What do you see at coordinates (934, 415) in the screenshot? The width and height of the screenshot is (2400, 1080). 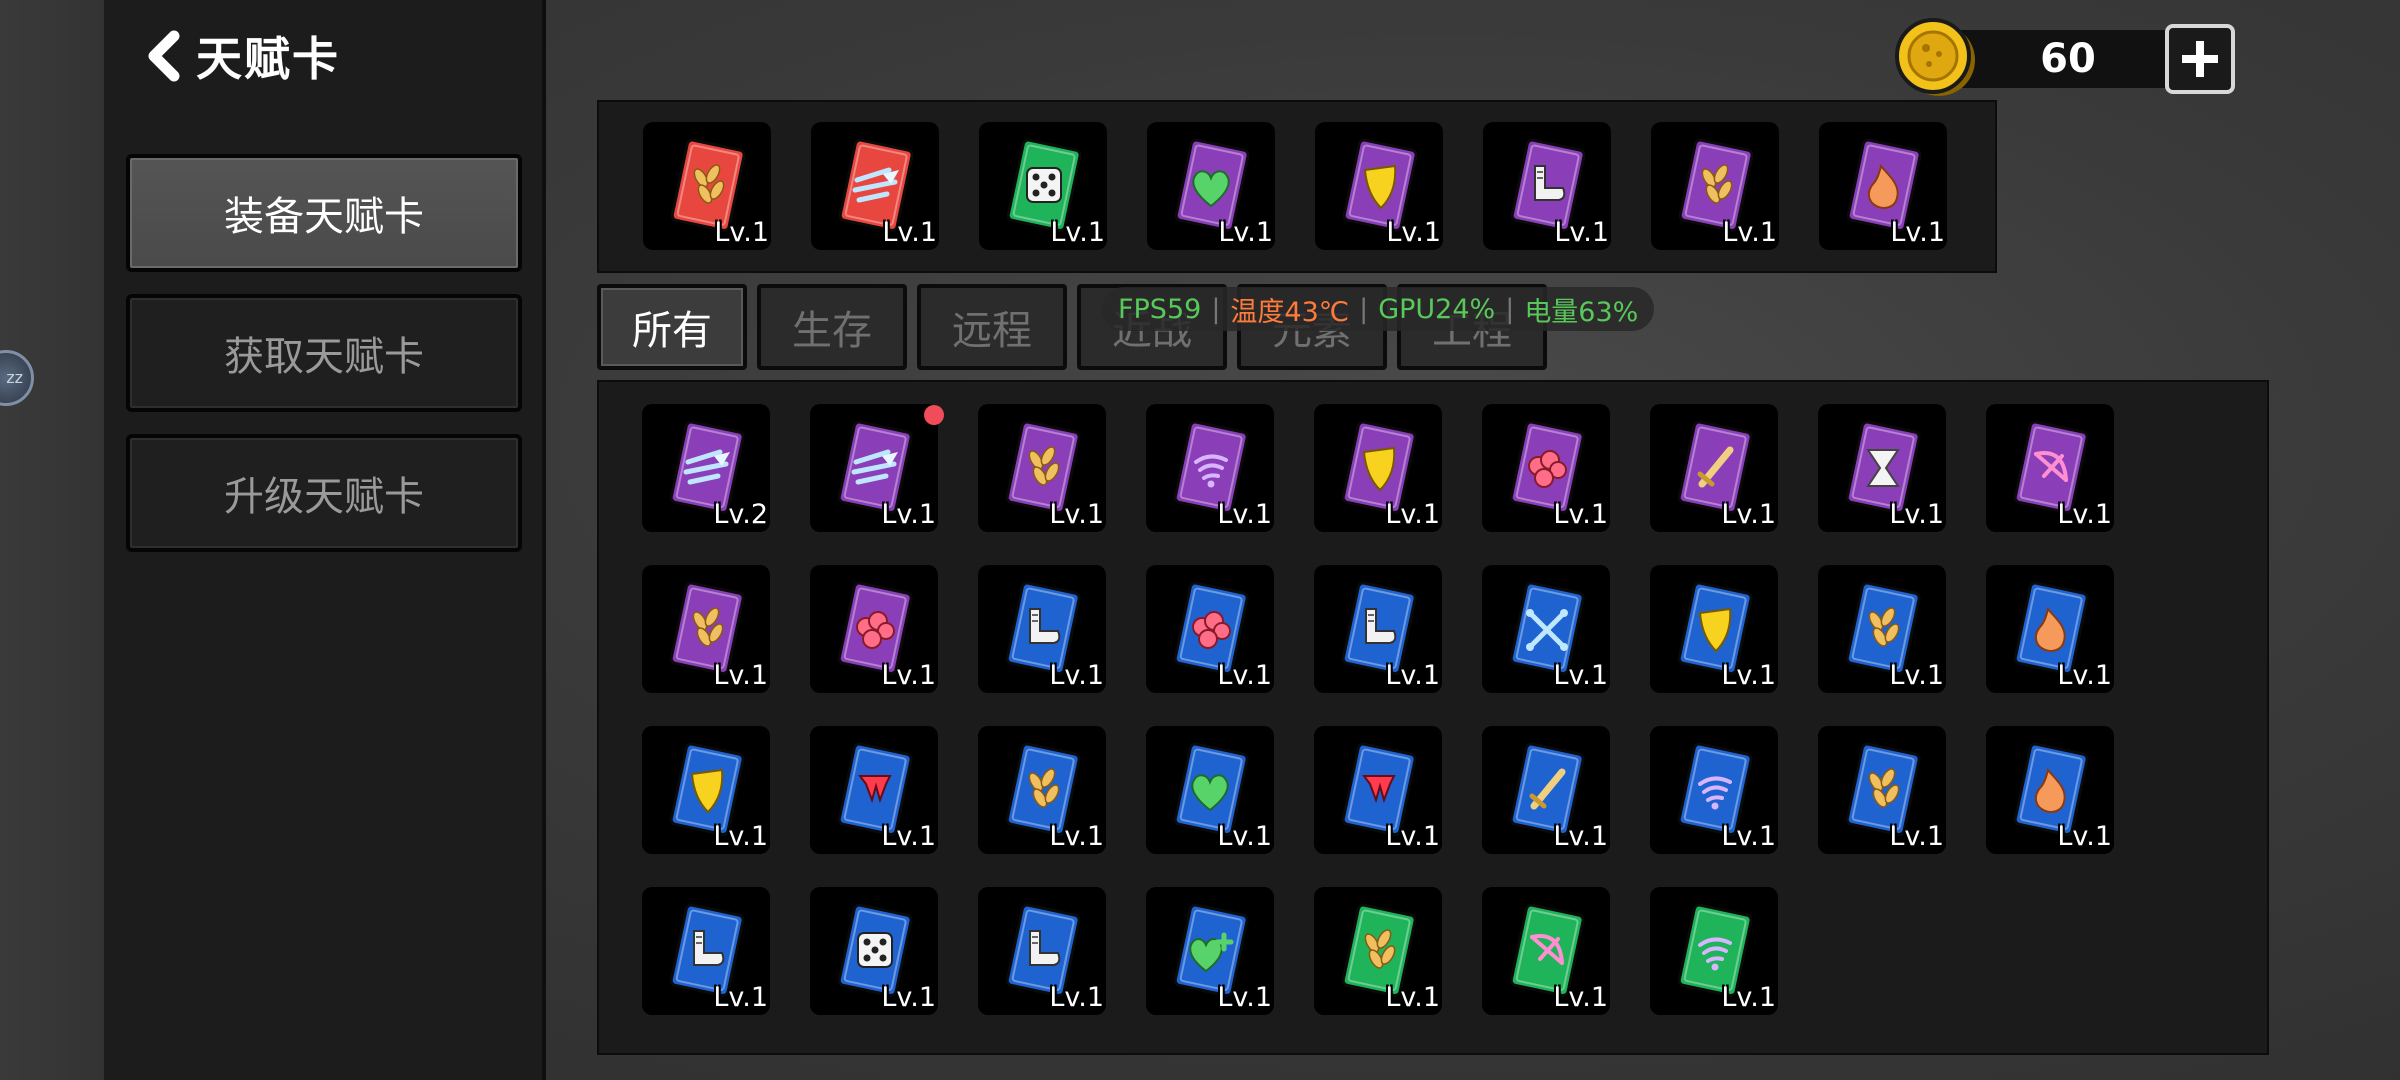 I see `new-badge-dot` at bounding box center [934, 415].